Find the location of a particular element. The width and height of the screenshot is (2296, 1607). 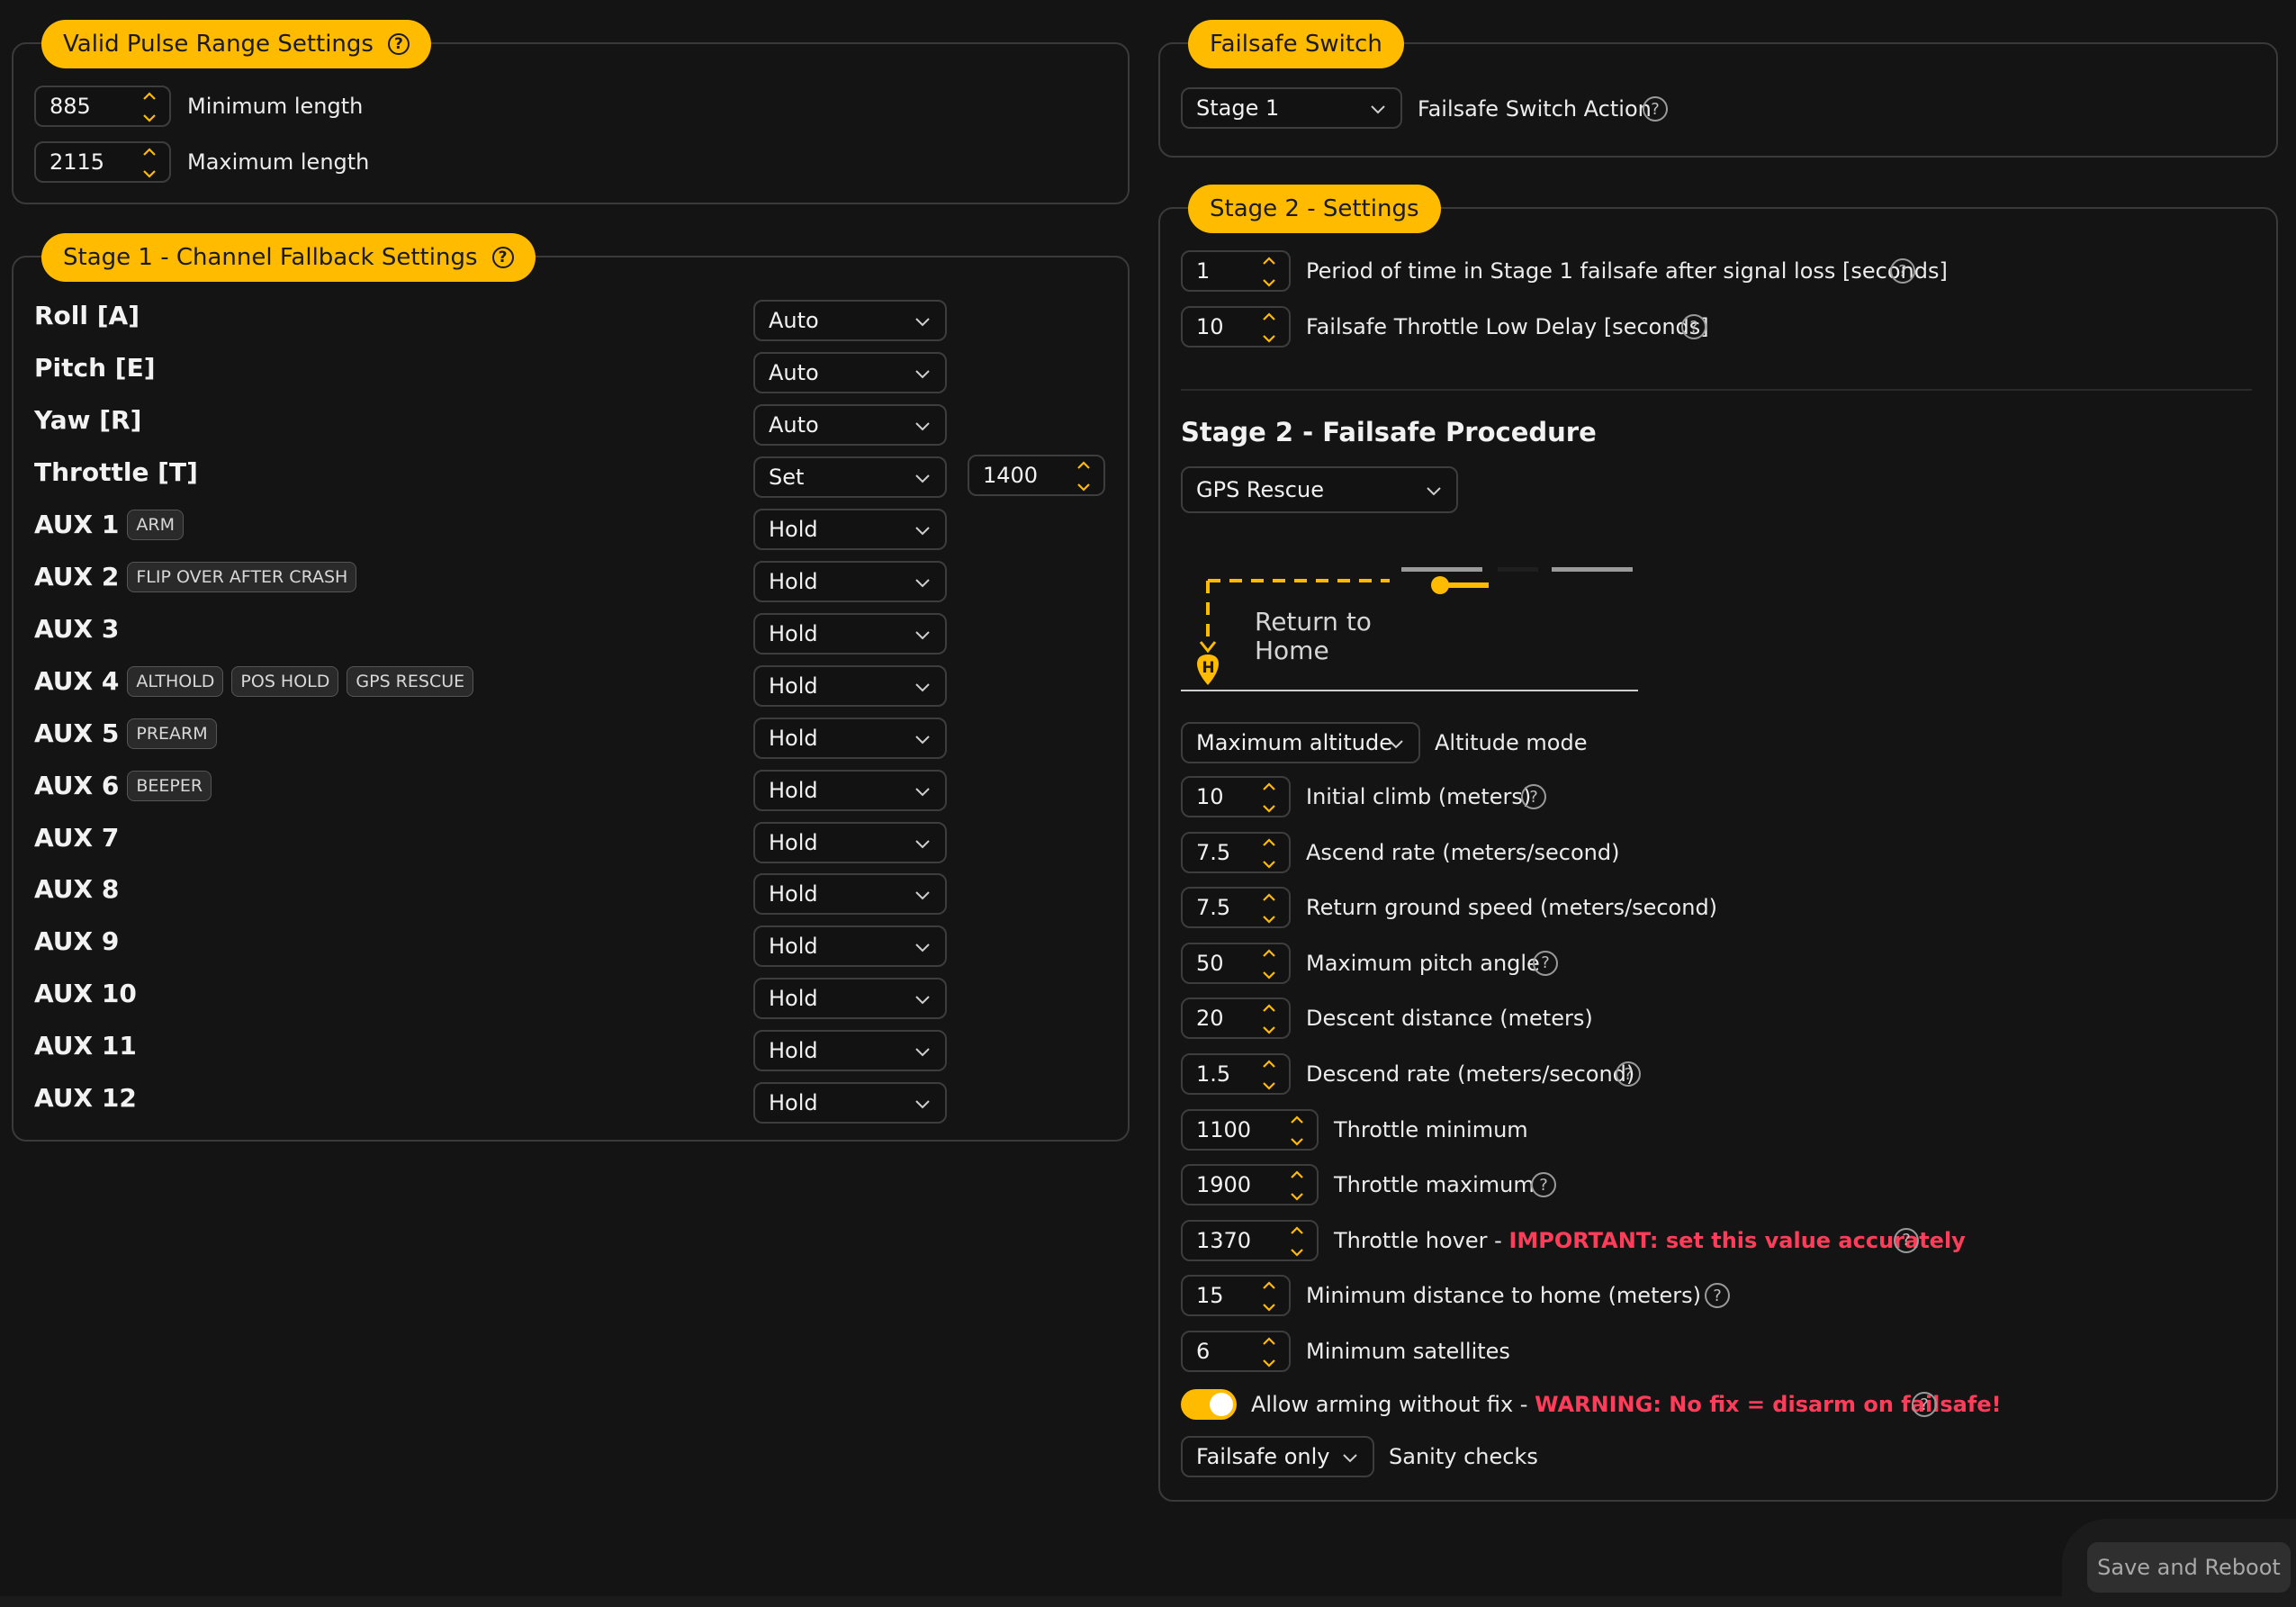

channel-fallback-select: Set is located at coordinates (850, 477).